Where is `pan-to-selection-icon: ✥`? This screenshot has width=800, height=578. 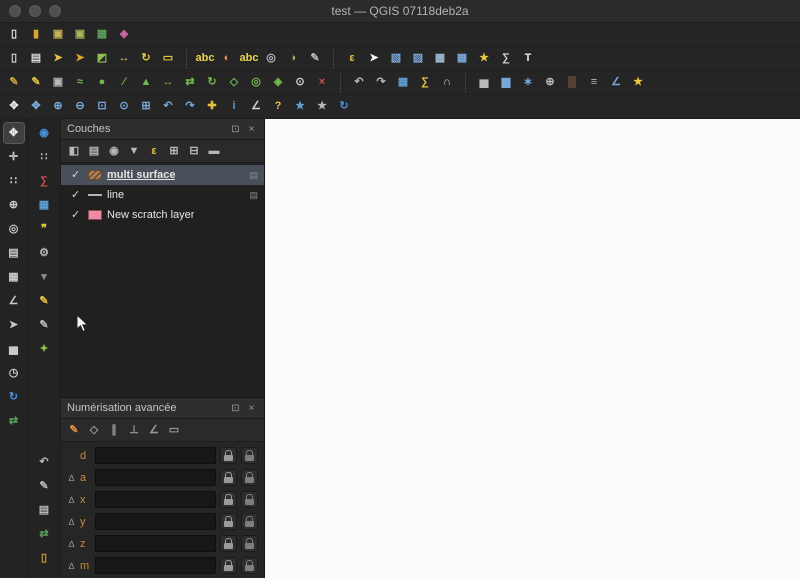 pan-to-selection-icon: ✥ is located at coordinates (36, 107).